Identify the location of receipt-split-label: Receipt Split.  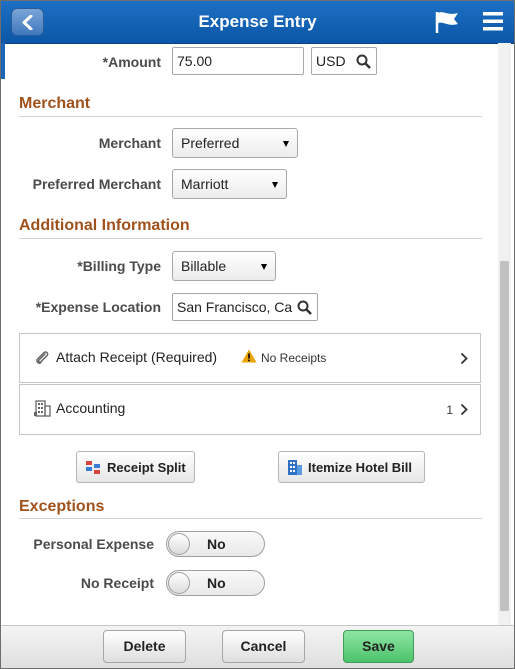
(146, 467).